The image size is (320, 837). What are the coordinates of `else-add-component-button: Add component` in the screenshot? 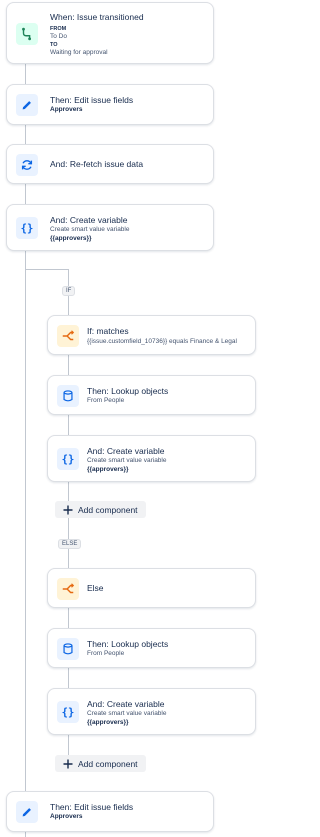 It's located at (100, 763).